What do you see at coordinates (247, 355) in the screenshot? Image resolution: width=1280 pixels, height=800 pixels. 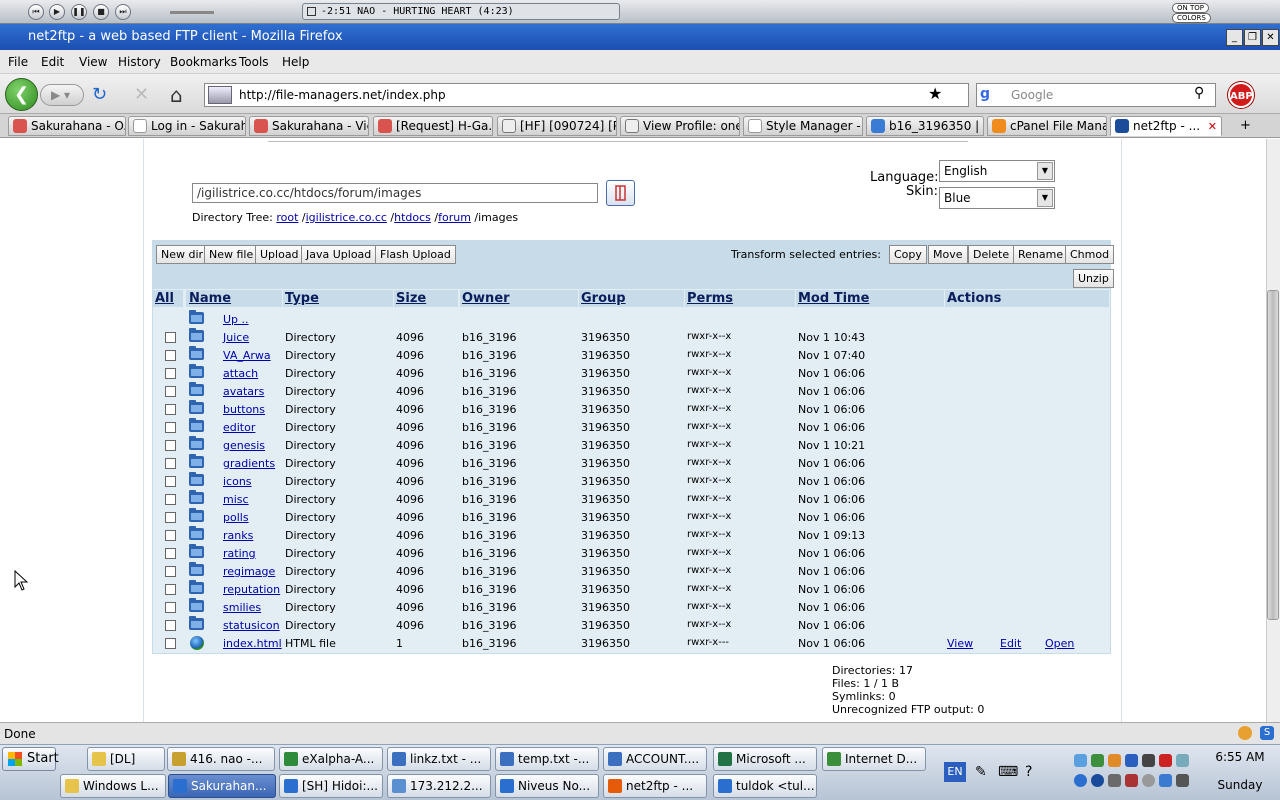 I see `file-name-link: VA_Arwa` at bounding box center [247, 355].